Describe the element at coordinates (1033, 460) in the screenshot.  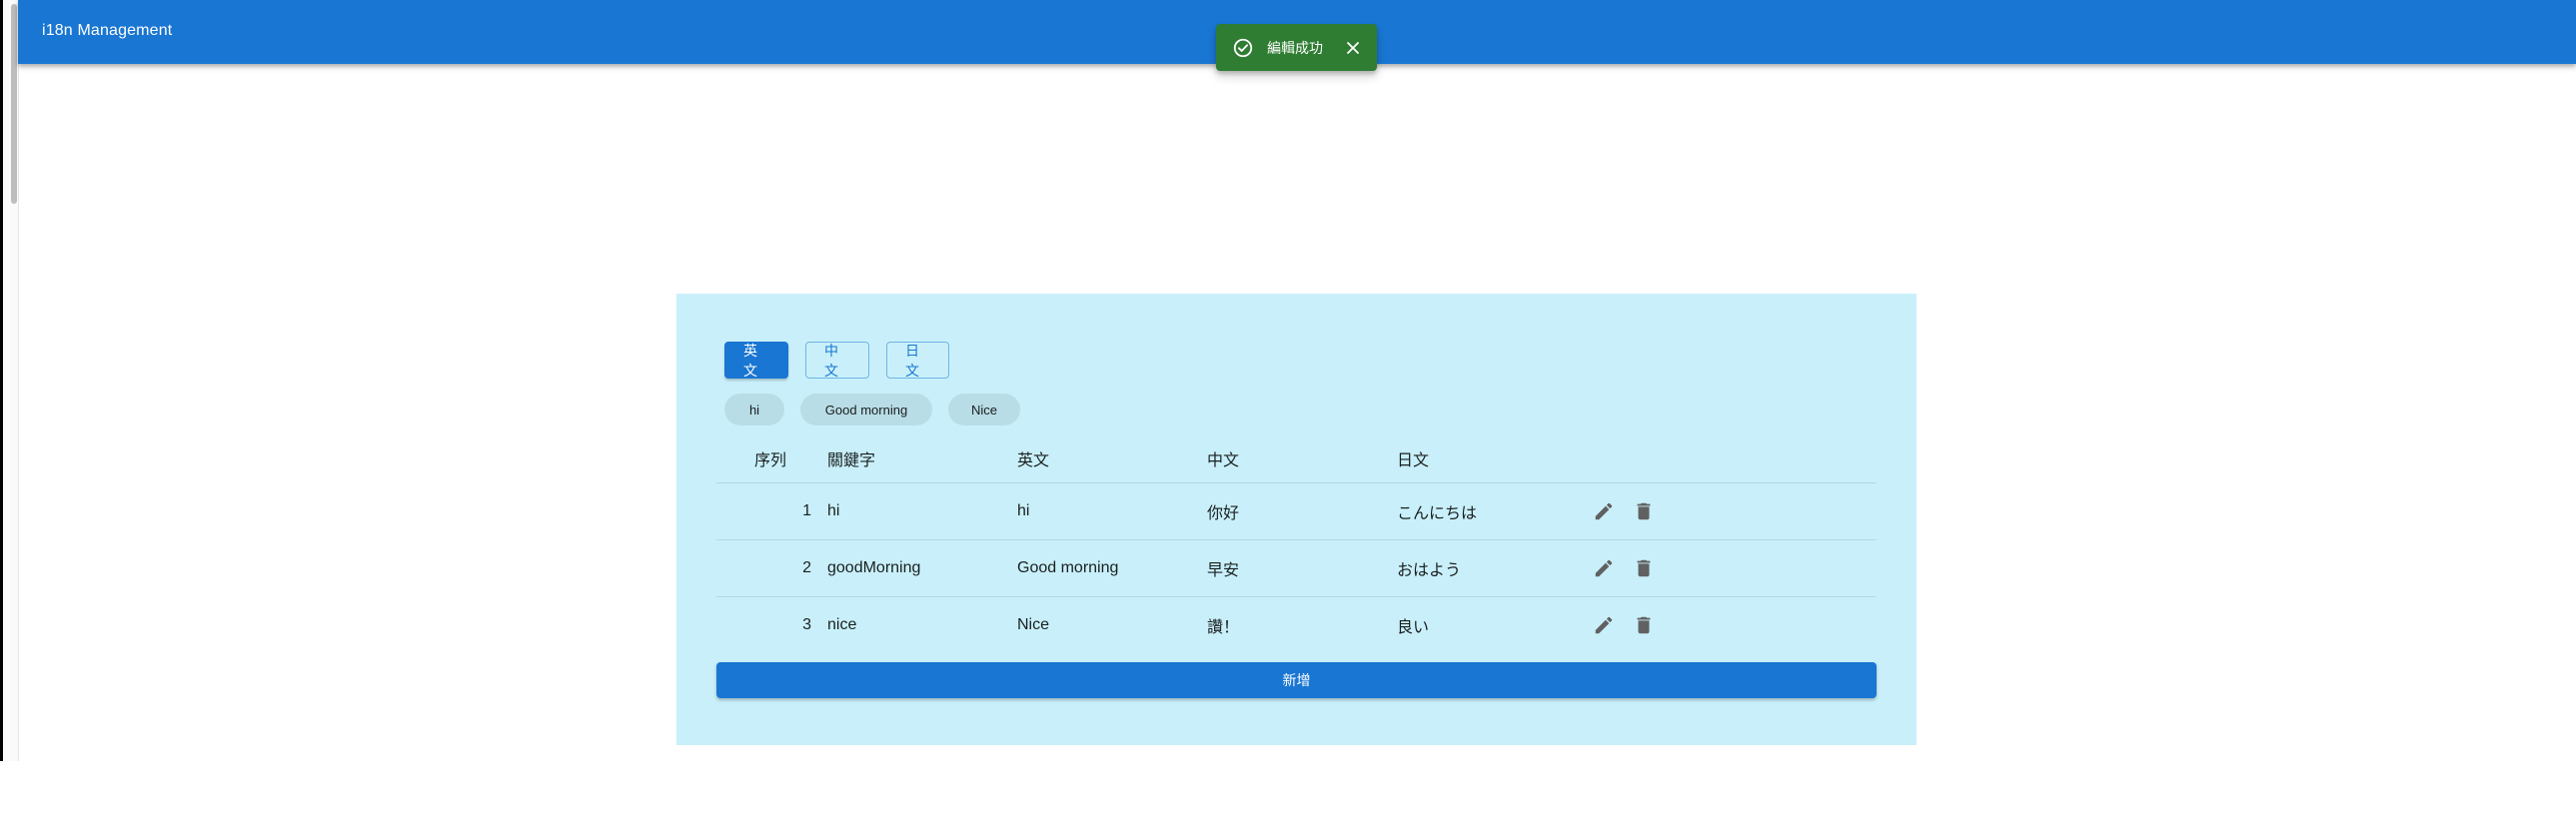
I see `header-english: 英文` at that location.